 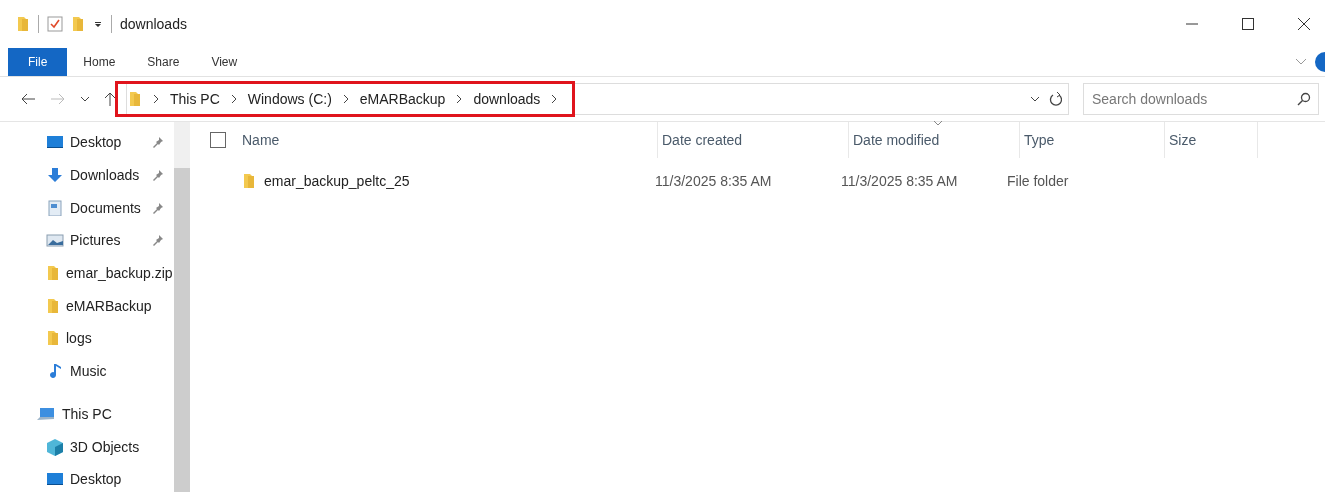 I want to click on breadcrumb: Windows (C:), so click(x=289, y=99).